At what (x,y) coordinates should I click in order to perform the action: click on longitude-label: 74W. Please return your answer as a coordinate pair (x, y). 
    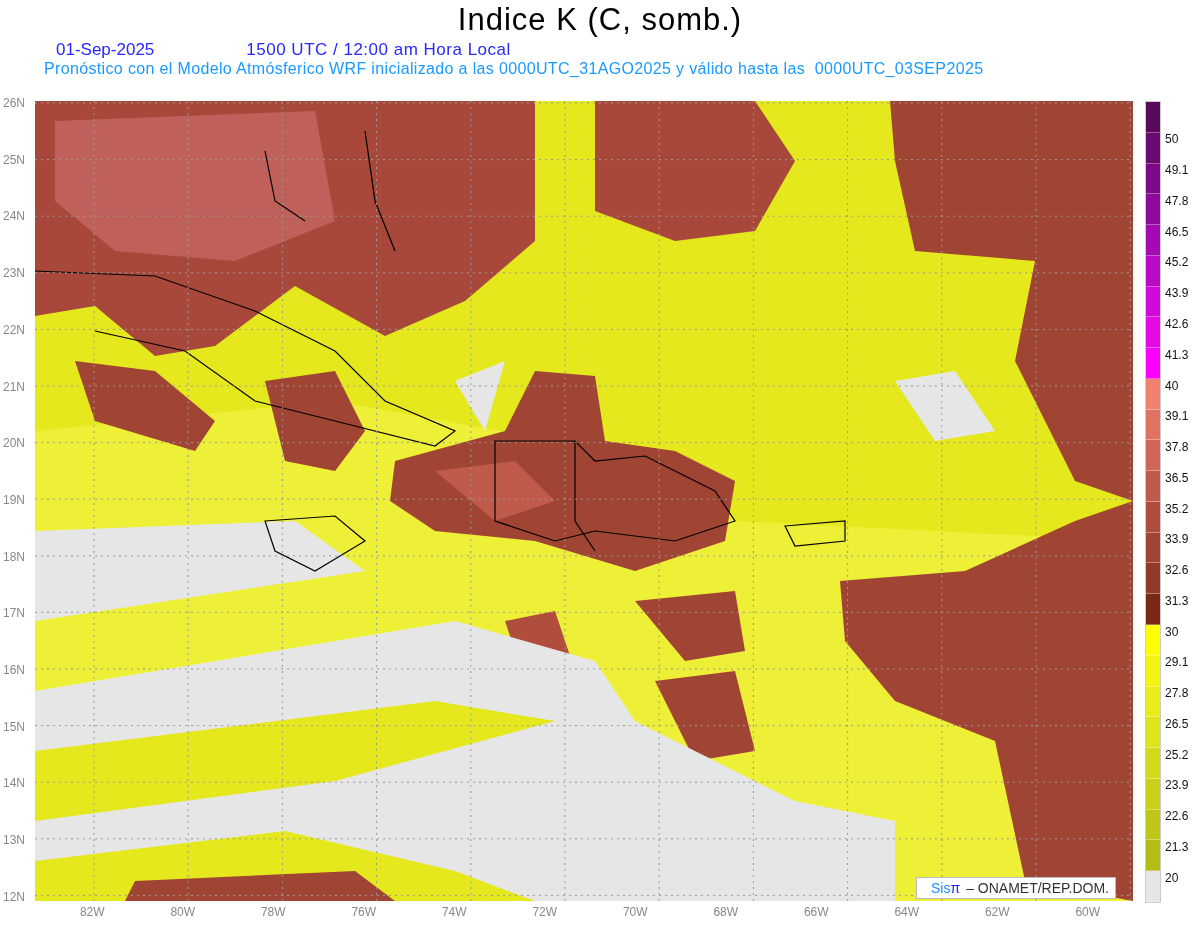
    Looking at the image, I should click on (454, 912).